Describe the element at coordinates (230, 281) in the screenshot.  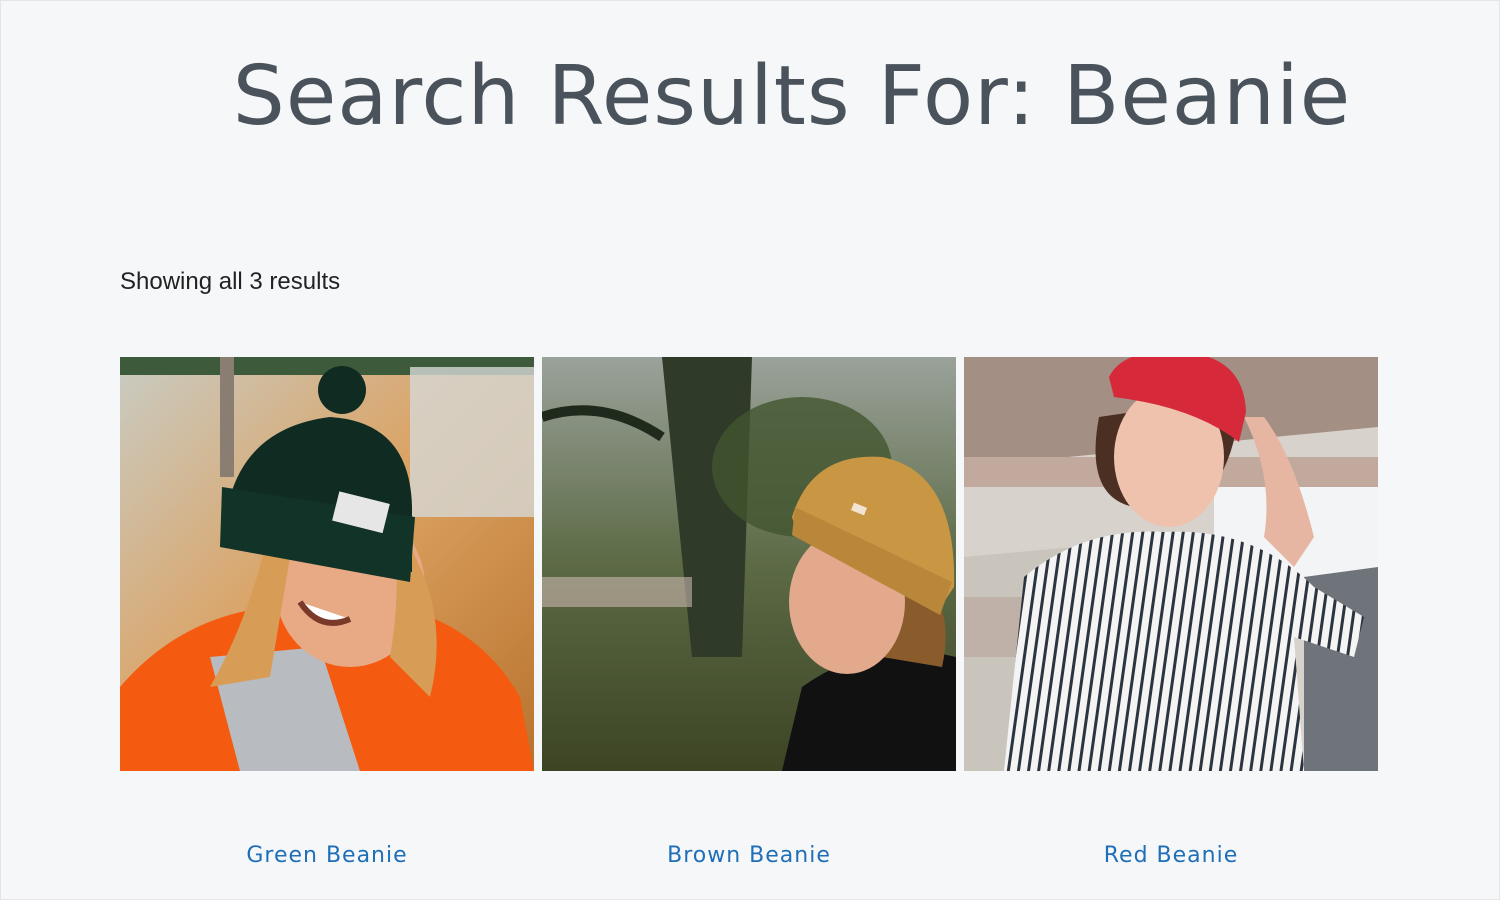
I see `result-count: Showing all 3 results` at that location.